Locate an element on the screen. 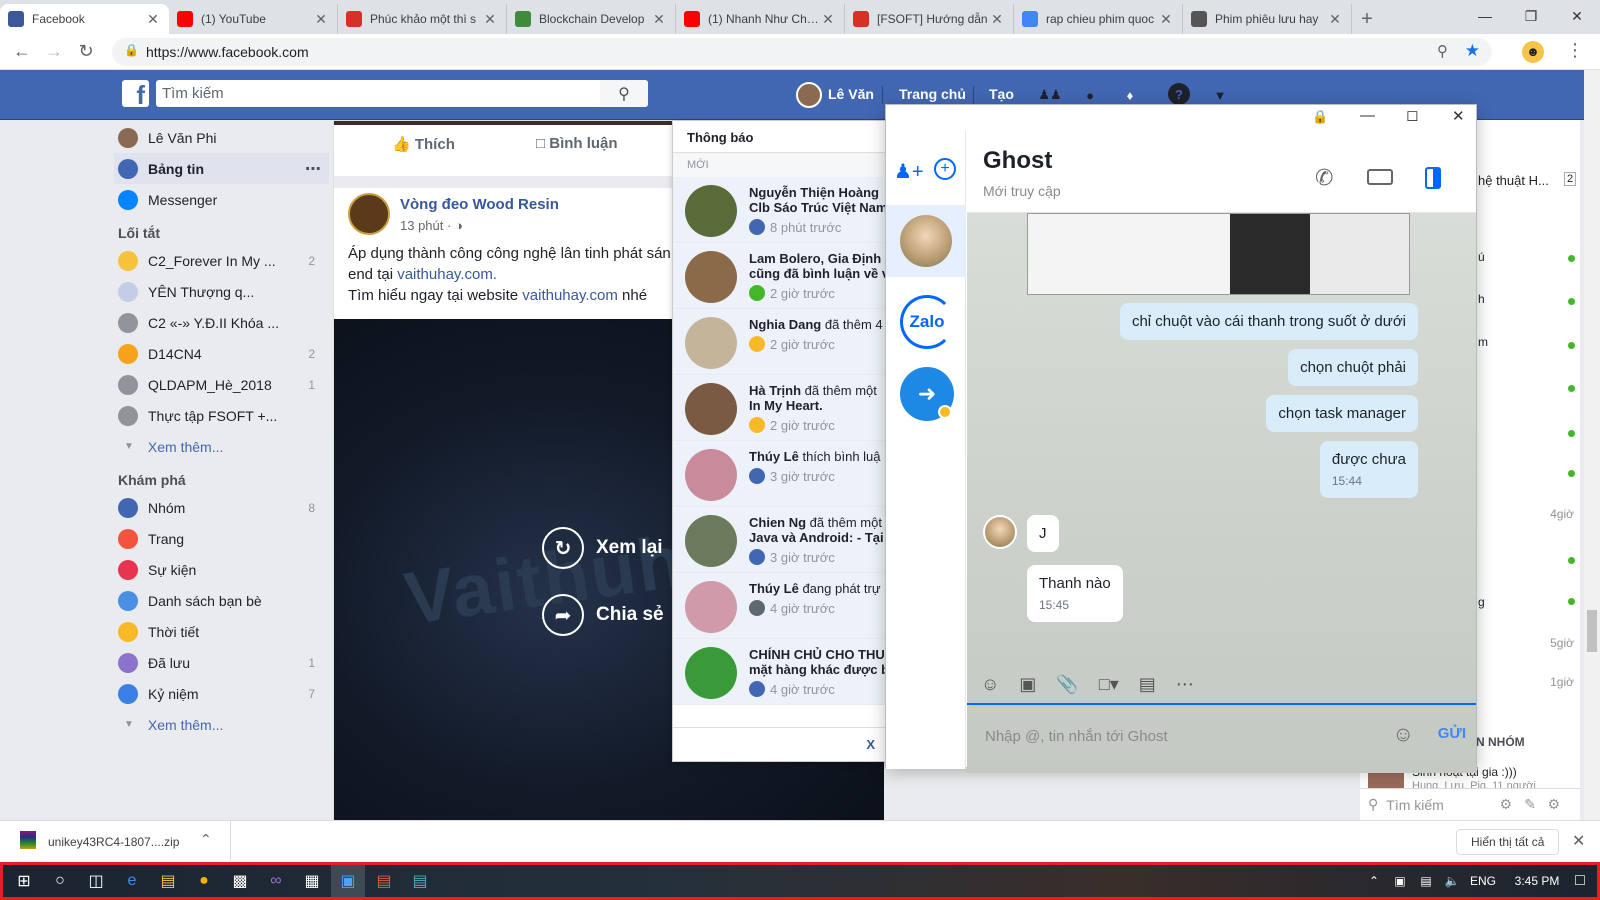 The height and width of the screenshot is (900, 1600). explore-item: Đã lưu 1 is located at coordinates (220, 662).